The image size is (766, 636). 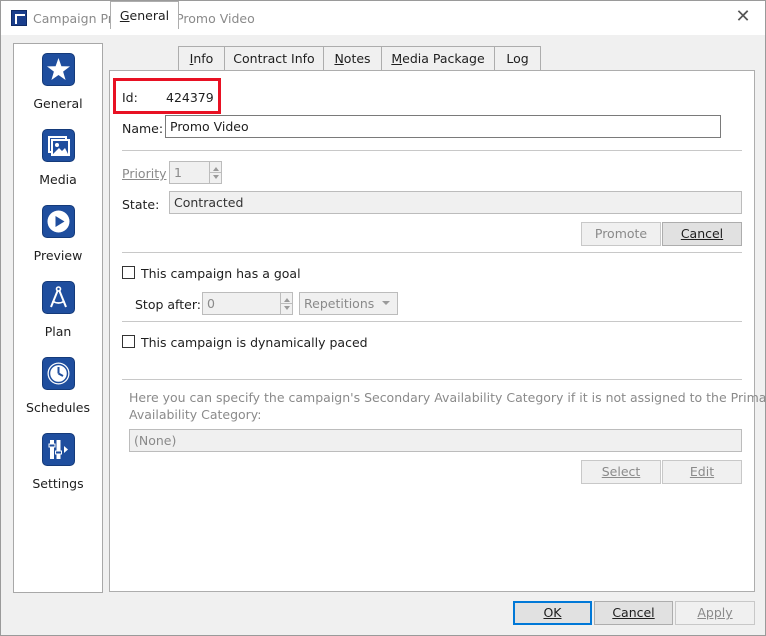 I want to click on apply-button: Apply, so click(x=715, y=613).